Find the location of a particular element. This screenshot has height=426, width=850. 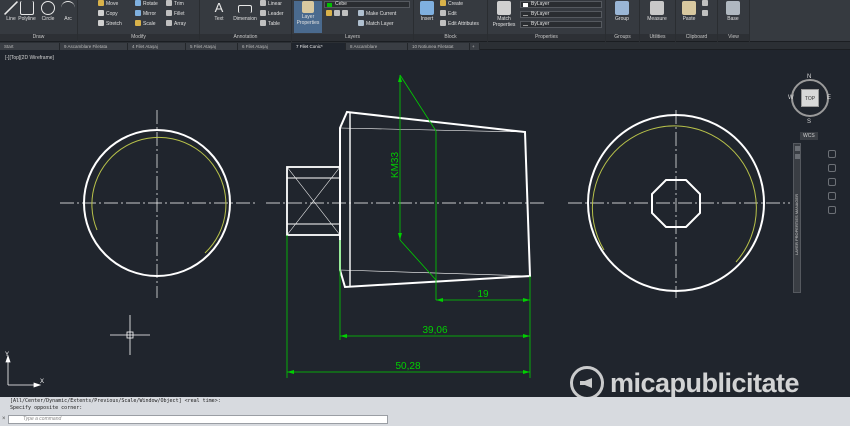

palette-title: LAYER PROPERTIES MANAGER is located at coordinates (796, 224).